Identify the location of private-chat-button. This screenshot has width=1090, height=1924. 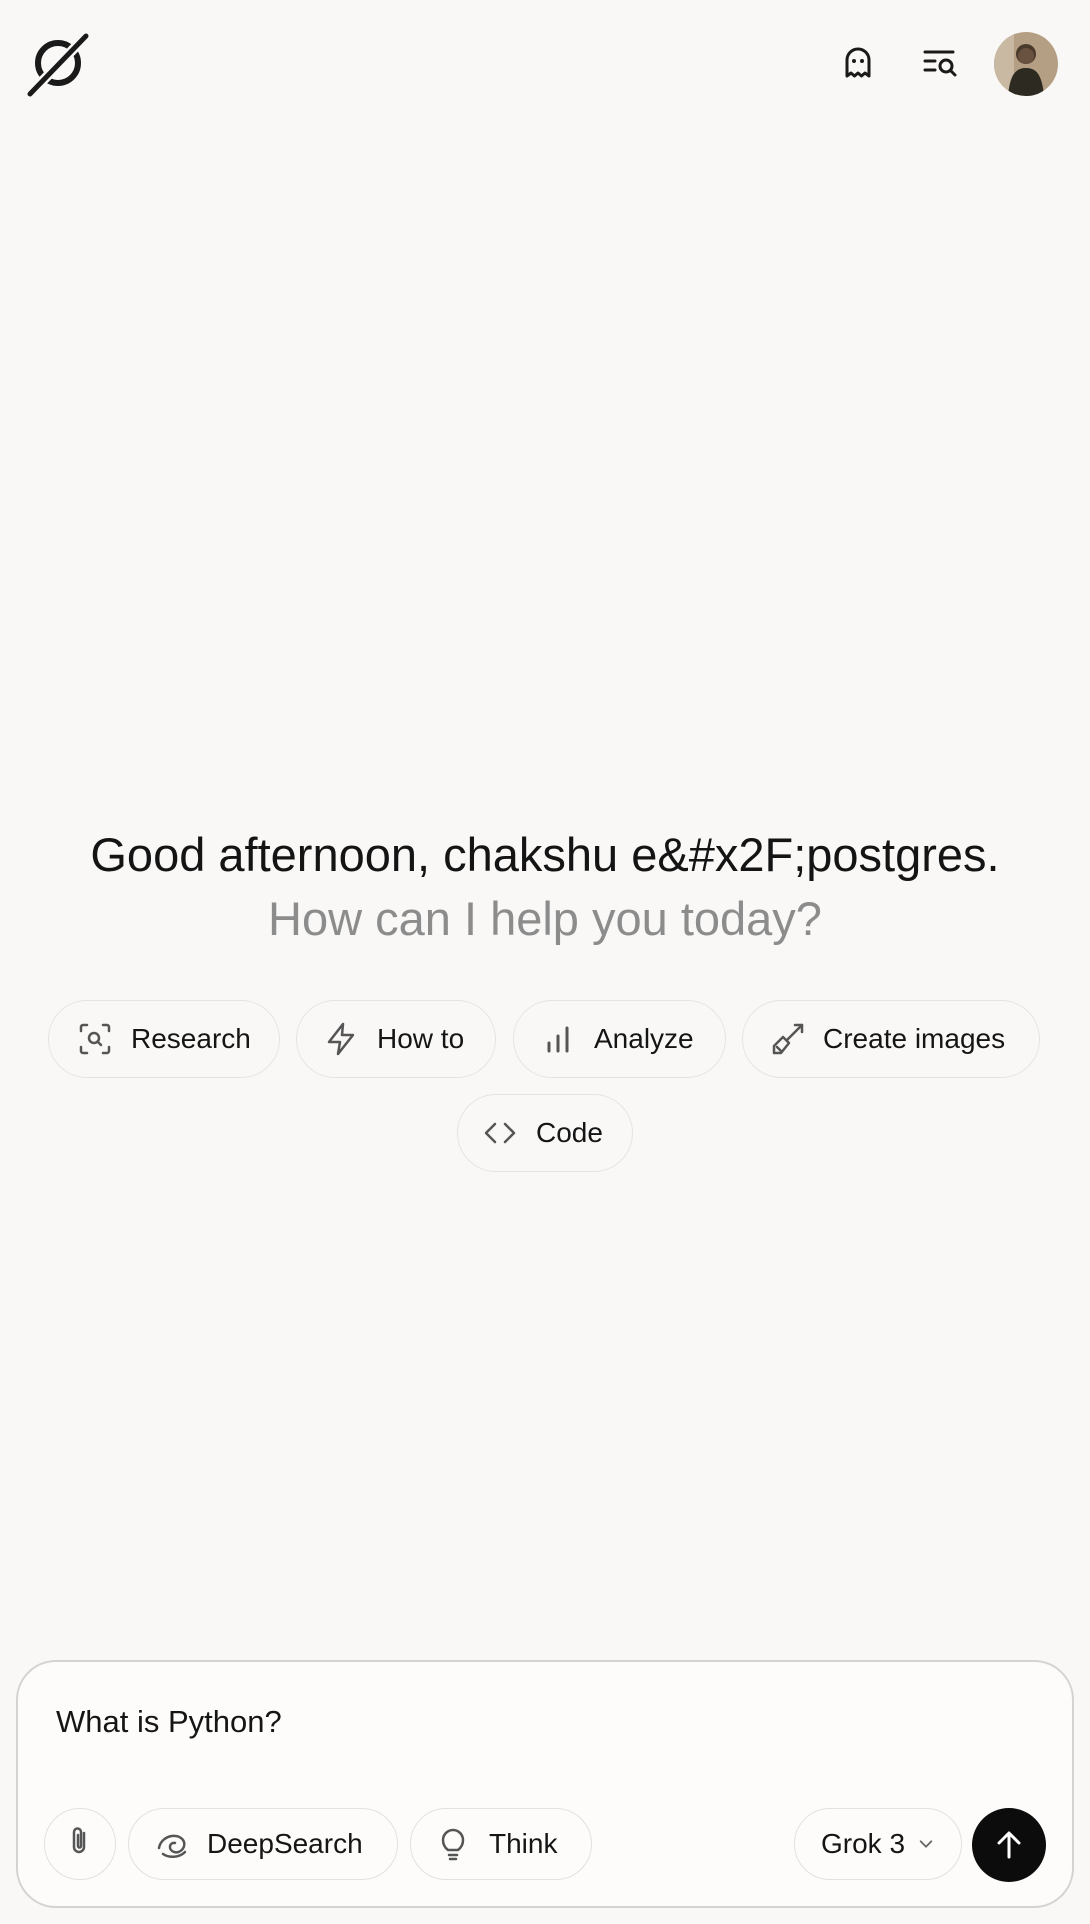
(858, 64).